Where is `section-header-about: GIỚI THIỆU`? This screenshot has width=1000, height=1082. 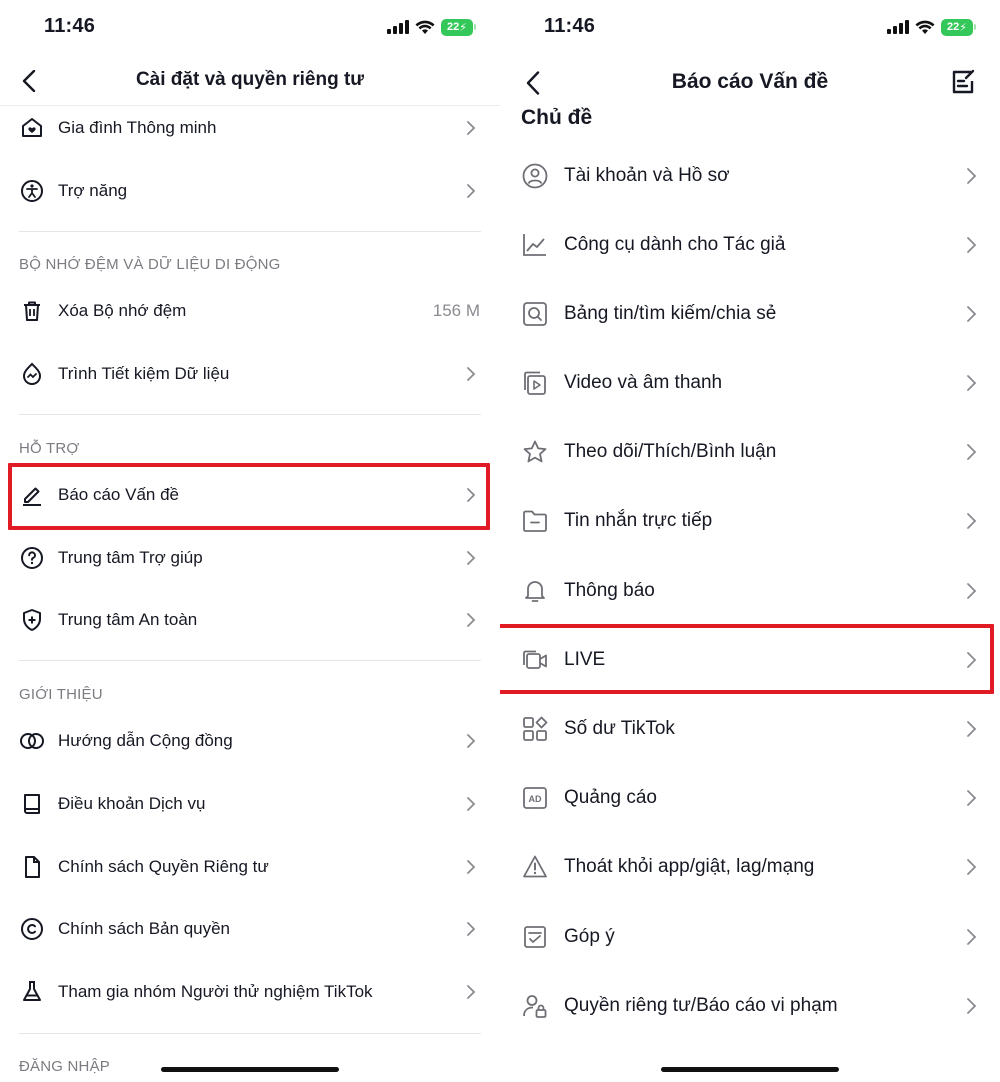 section-header-about: GIỚI THIỆU is located at coordinates (61, 694).